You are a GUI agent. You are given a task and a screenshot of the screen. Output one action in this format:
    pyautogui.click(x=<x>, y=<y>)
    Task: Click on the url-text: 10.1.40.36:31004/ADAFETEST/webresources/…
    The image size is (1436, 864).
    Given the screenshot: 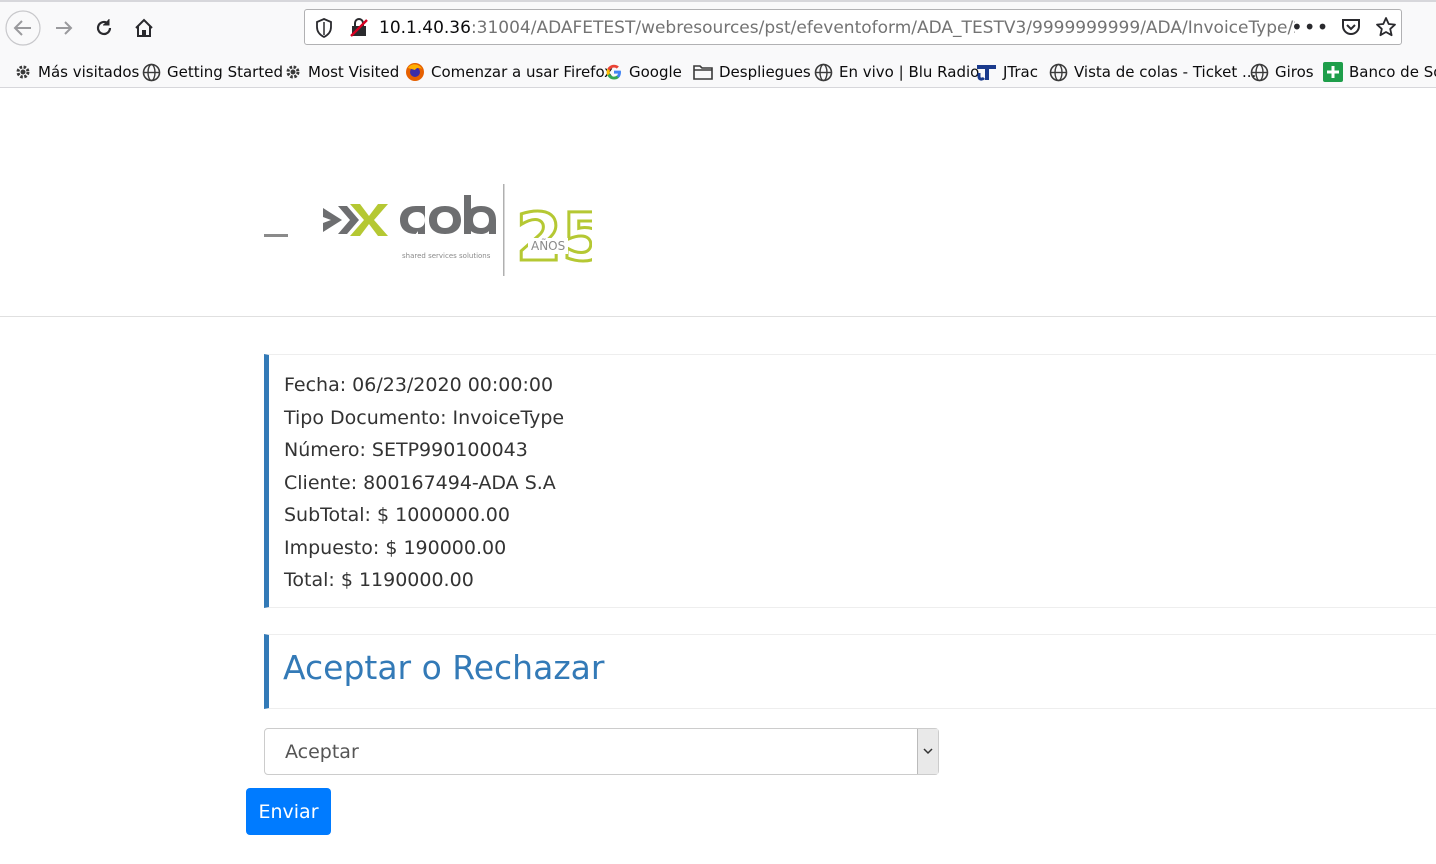 What is the action you would take?
    pyautogui.click(x=837, y=28)
    